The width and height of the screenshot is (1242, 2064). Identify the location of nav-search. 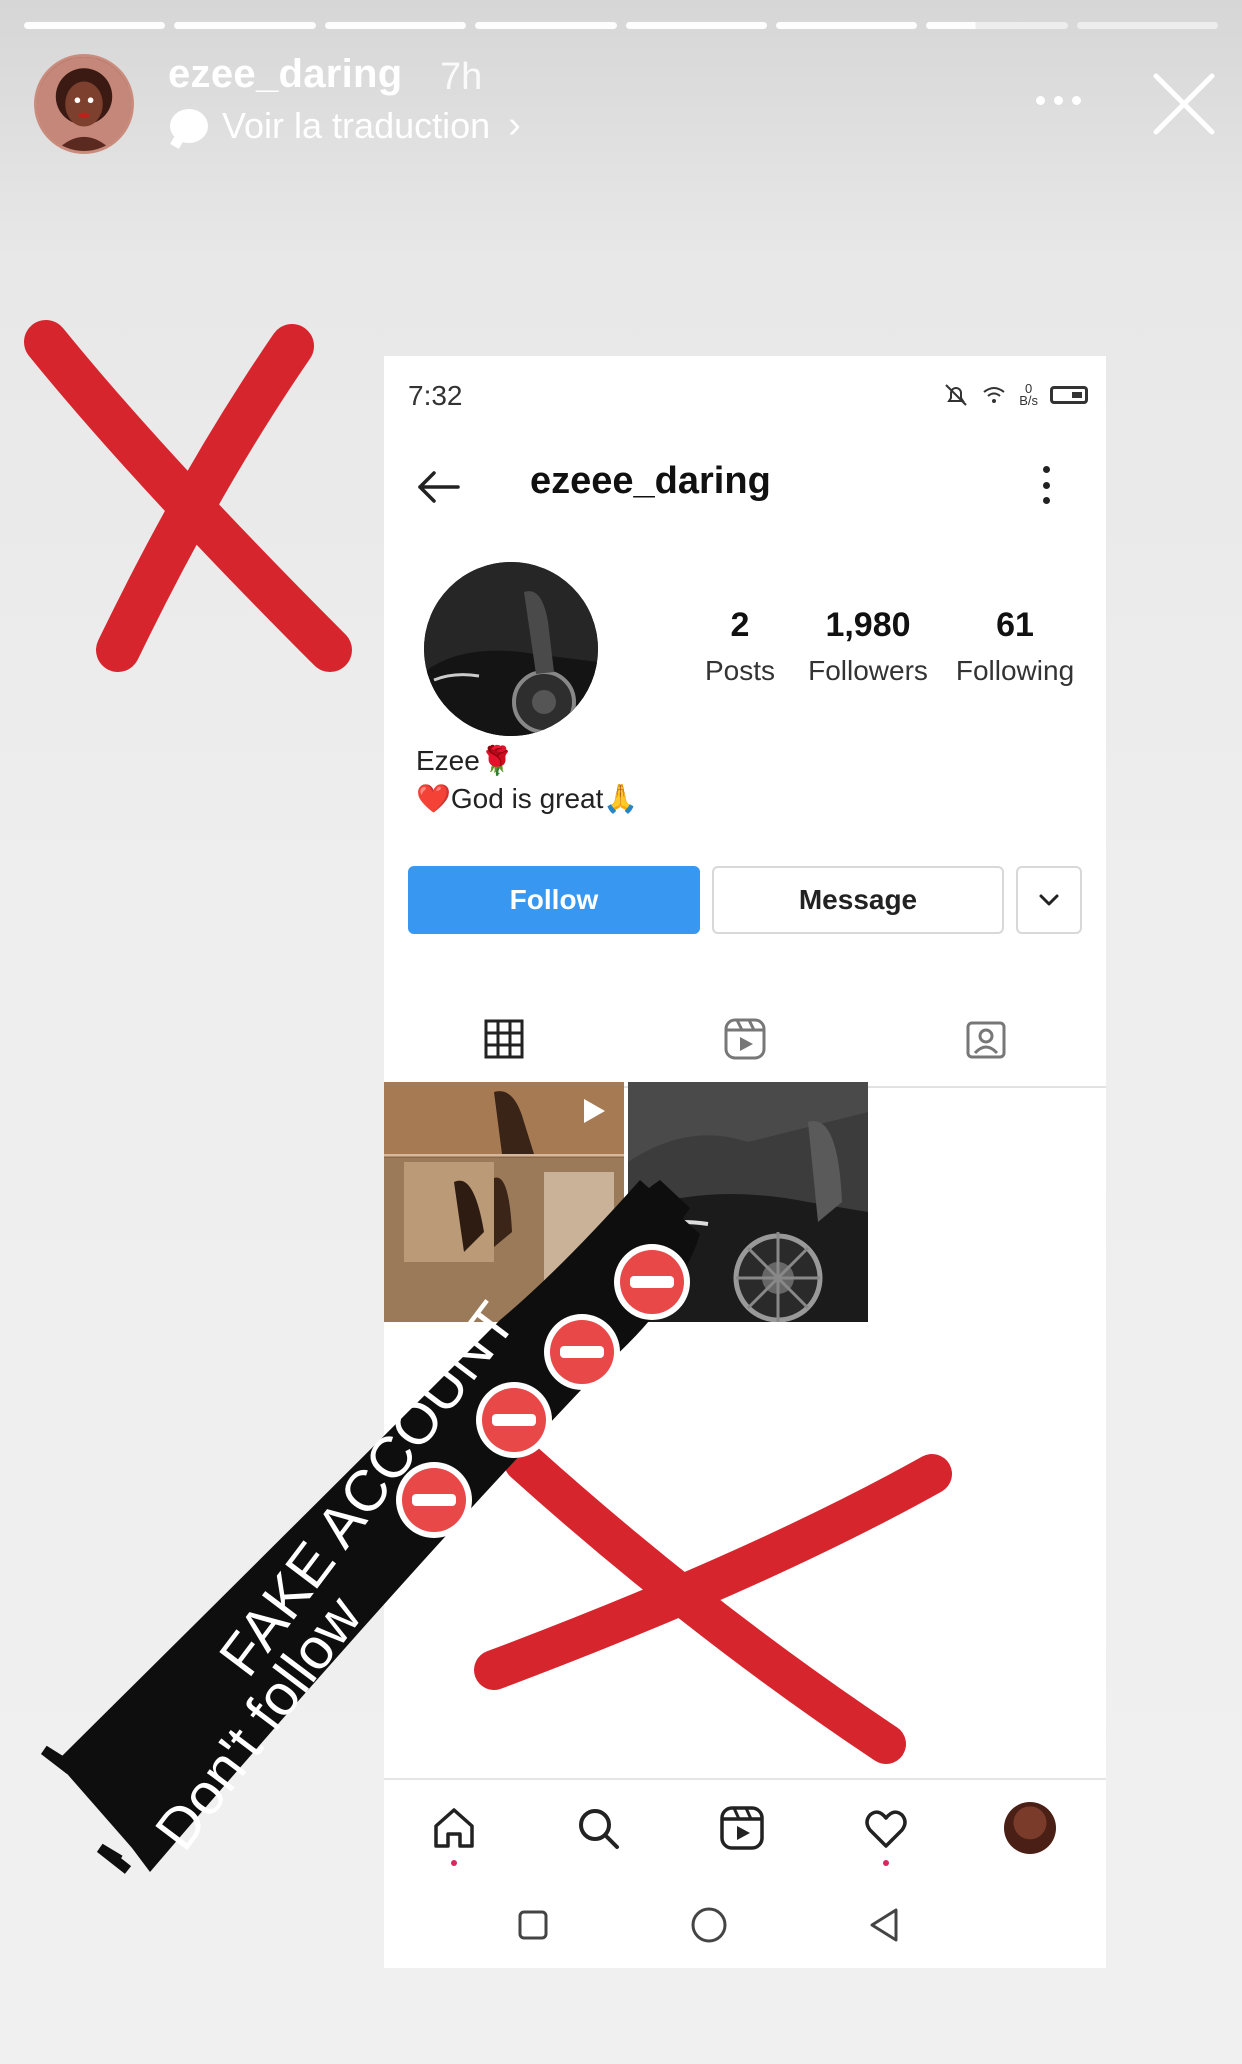
(598, 1828).